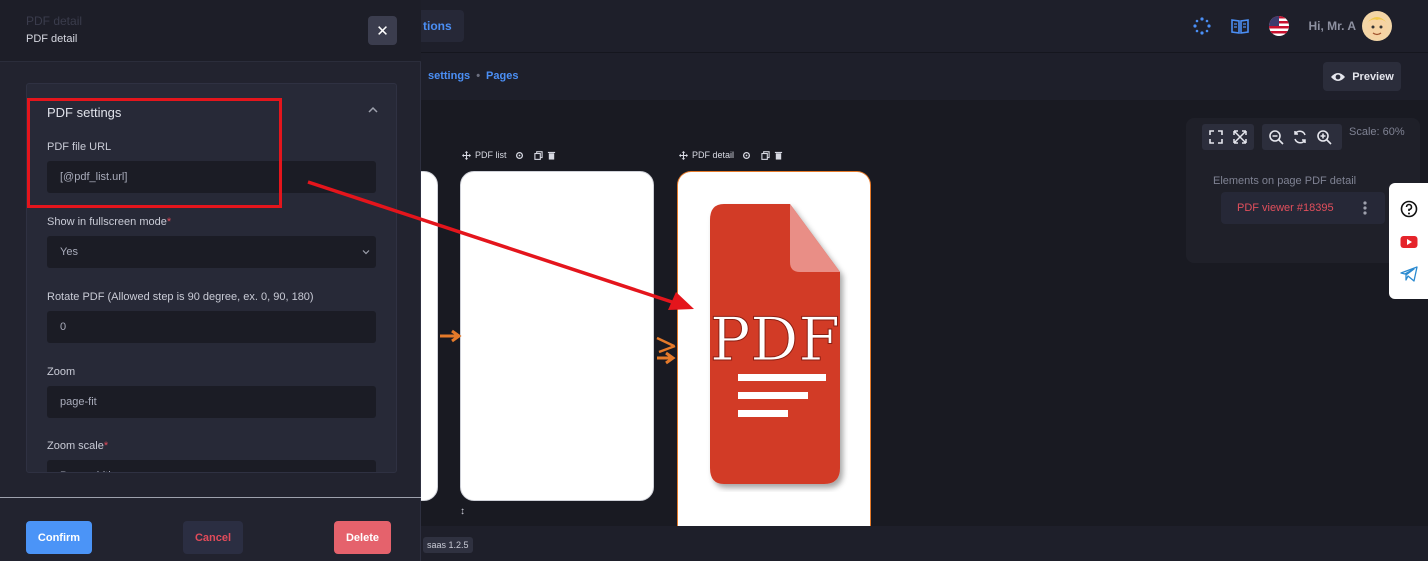 Image resolution: width=1428 pixels, height=561 pixels. What do you see at coordinates (502, 76) in the screenshot?
I see `breadcrumb-pages: Pages` at bounding box center [502, 76].